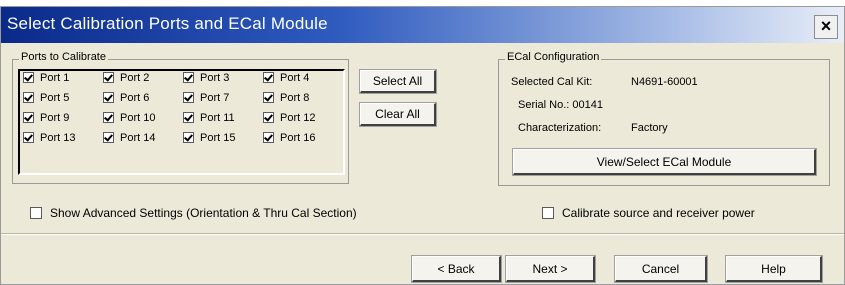 This screenshot has width=845, height=285. I want to click on port-checkbox-item: Port 12, so click(303, 117).